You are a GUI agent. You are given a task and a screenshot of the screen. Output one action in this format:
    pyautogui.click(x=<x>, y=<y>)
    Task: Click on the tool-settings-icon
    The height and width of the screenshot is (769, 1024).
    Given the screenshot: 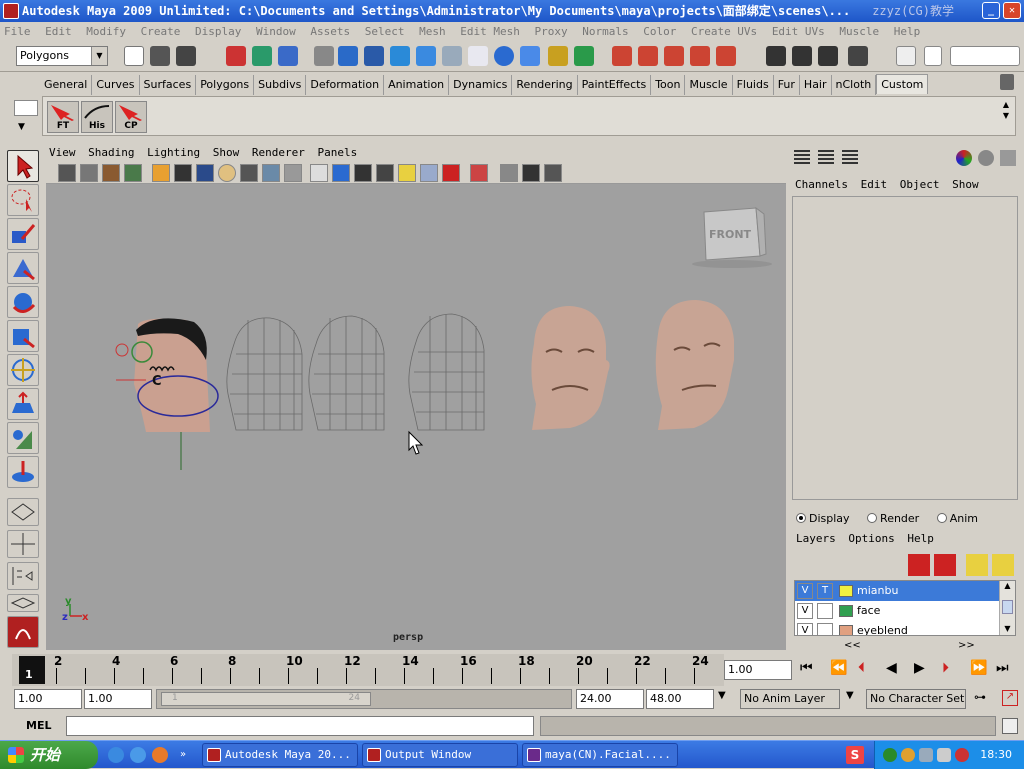 What is the action you would take?
    pyautogui.click(x=826, y=158)
    